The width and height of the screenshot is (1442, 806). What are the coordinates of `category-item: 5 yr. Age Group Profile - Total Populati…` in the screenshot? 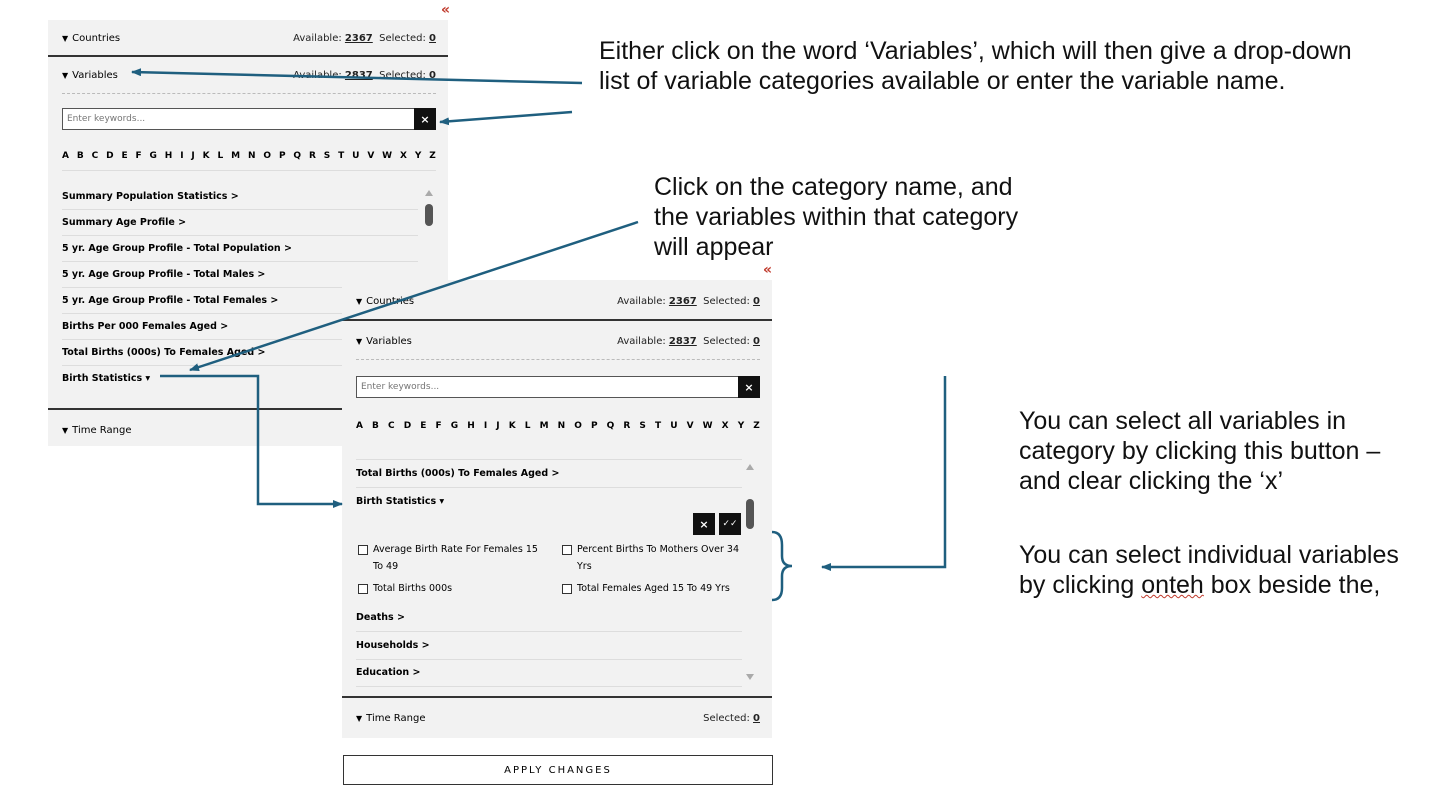 It's located at (177, 248).